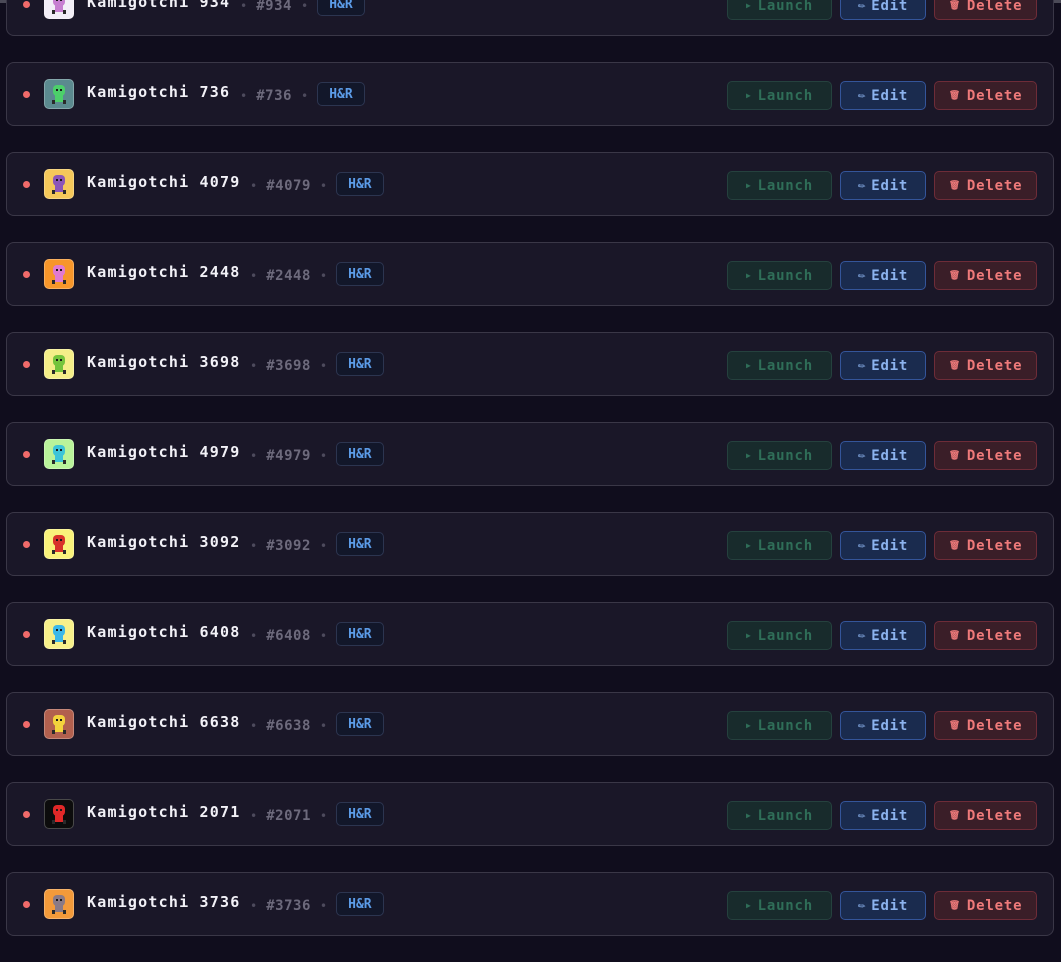 The image size is (1061, 962). What do you see at coordinates (288, 366) in the screenshot?
I see `item-id: #3698` at bounding box center [288, 366].